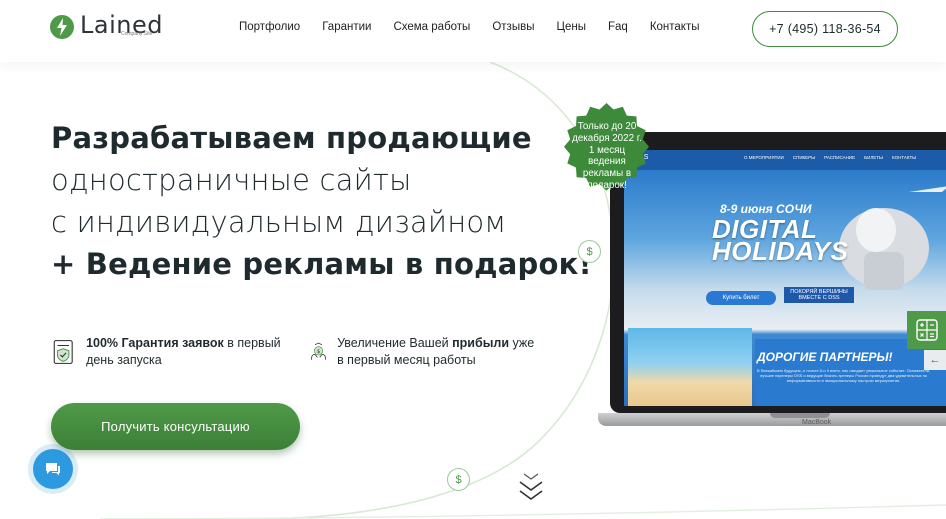  I want to click on consultation-button: Получить консультацию, so click(175, 426).